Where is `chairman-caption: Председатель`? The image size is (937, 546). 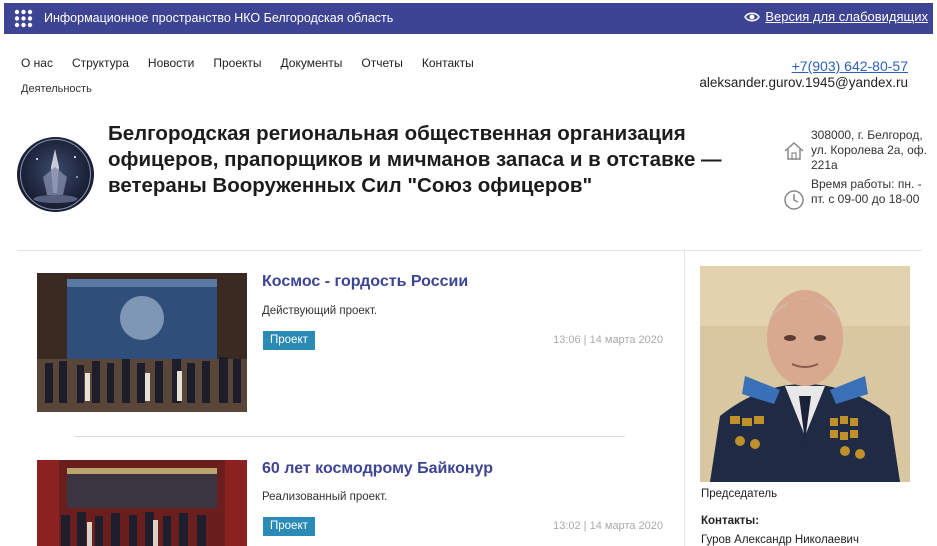
chairman-caption: Председатель is located at coordinates (739, 494).